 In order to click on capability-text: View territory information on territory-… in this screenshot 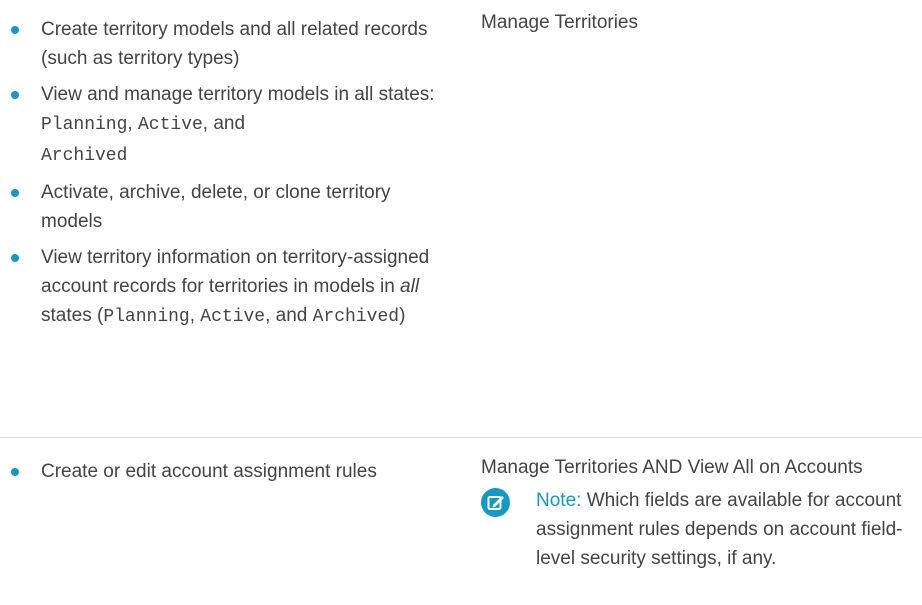, I will do `click(235, 287)`.